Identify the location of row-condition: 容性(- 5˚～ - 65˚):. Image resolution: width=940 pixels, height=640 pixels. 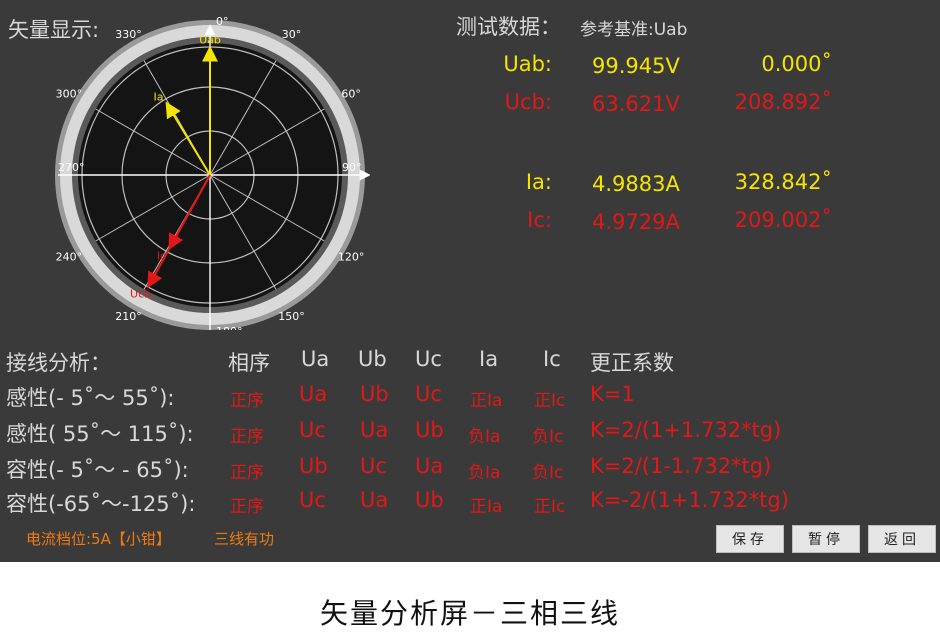
(97, 470).